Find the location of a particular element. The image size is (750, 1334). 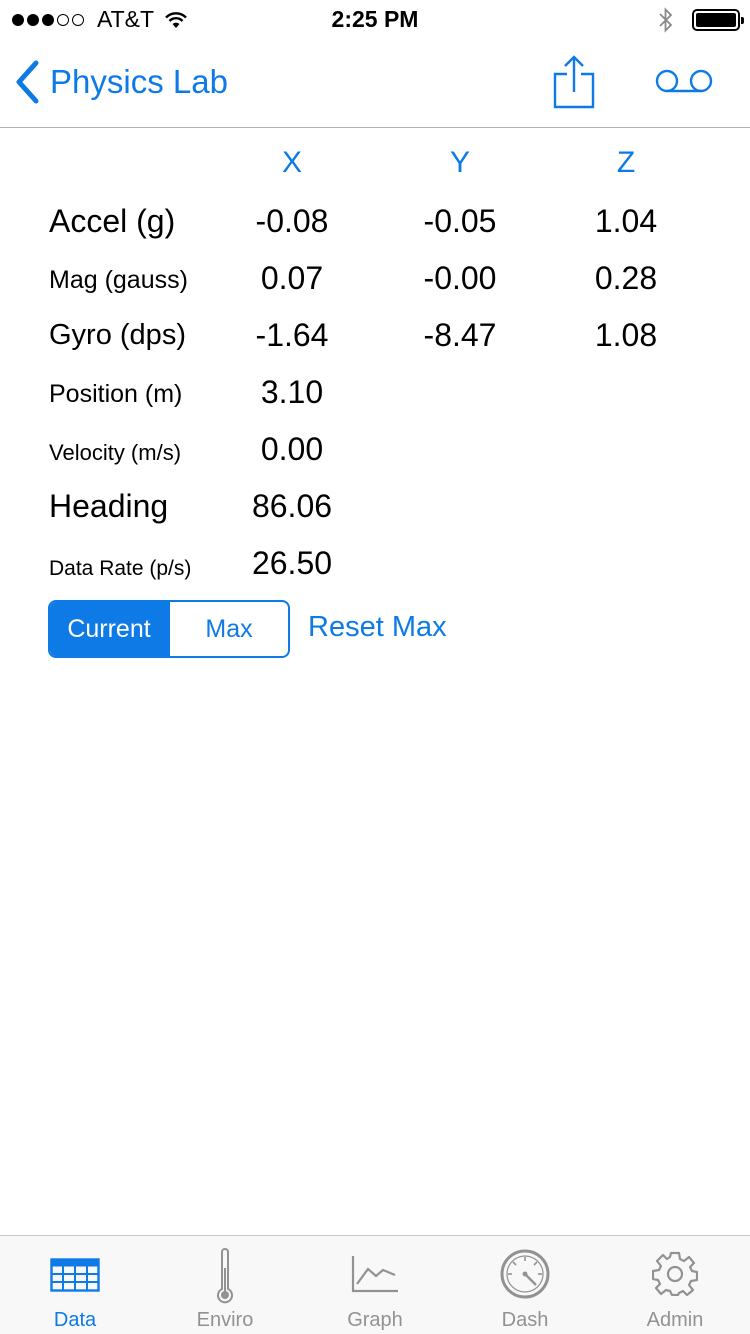

record-button is located at coordinates (685, 81).